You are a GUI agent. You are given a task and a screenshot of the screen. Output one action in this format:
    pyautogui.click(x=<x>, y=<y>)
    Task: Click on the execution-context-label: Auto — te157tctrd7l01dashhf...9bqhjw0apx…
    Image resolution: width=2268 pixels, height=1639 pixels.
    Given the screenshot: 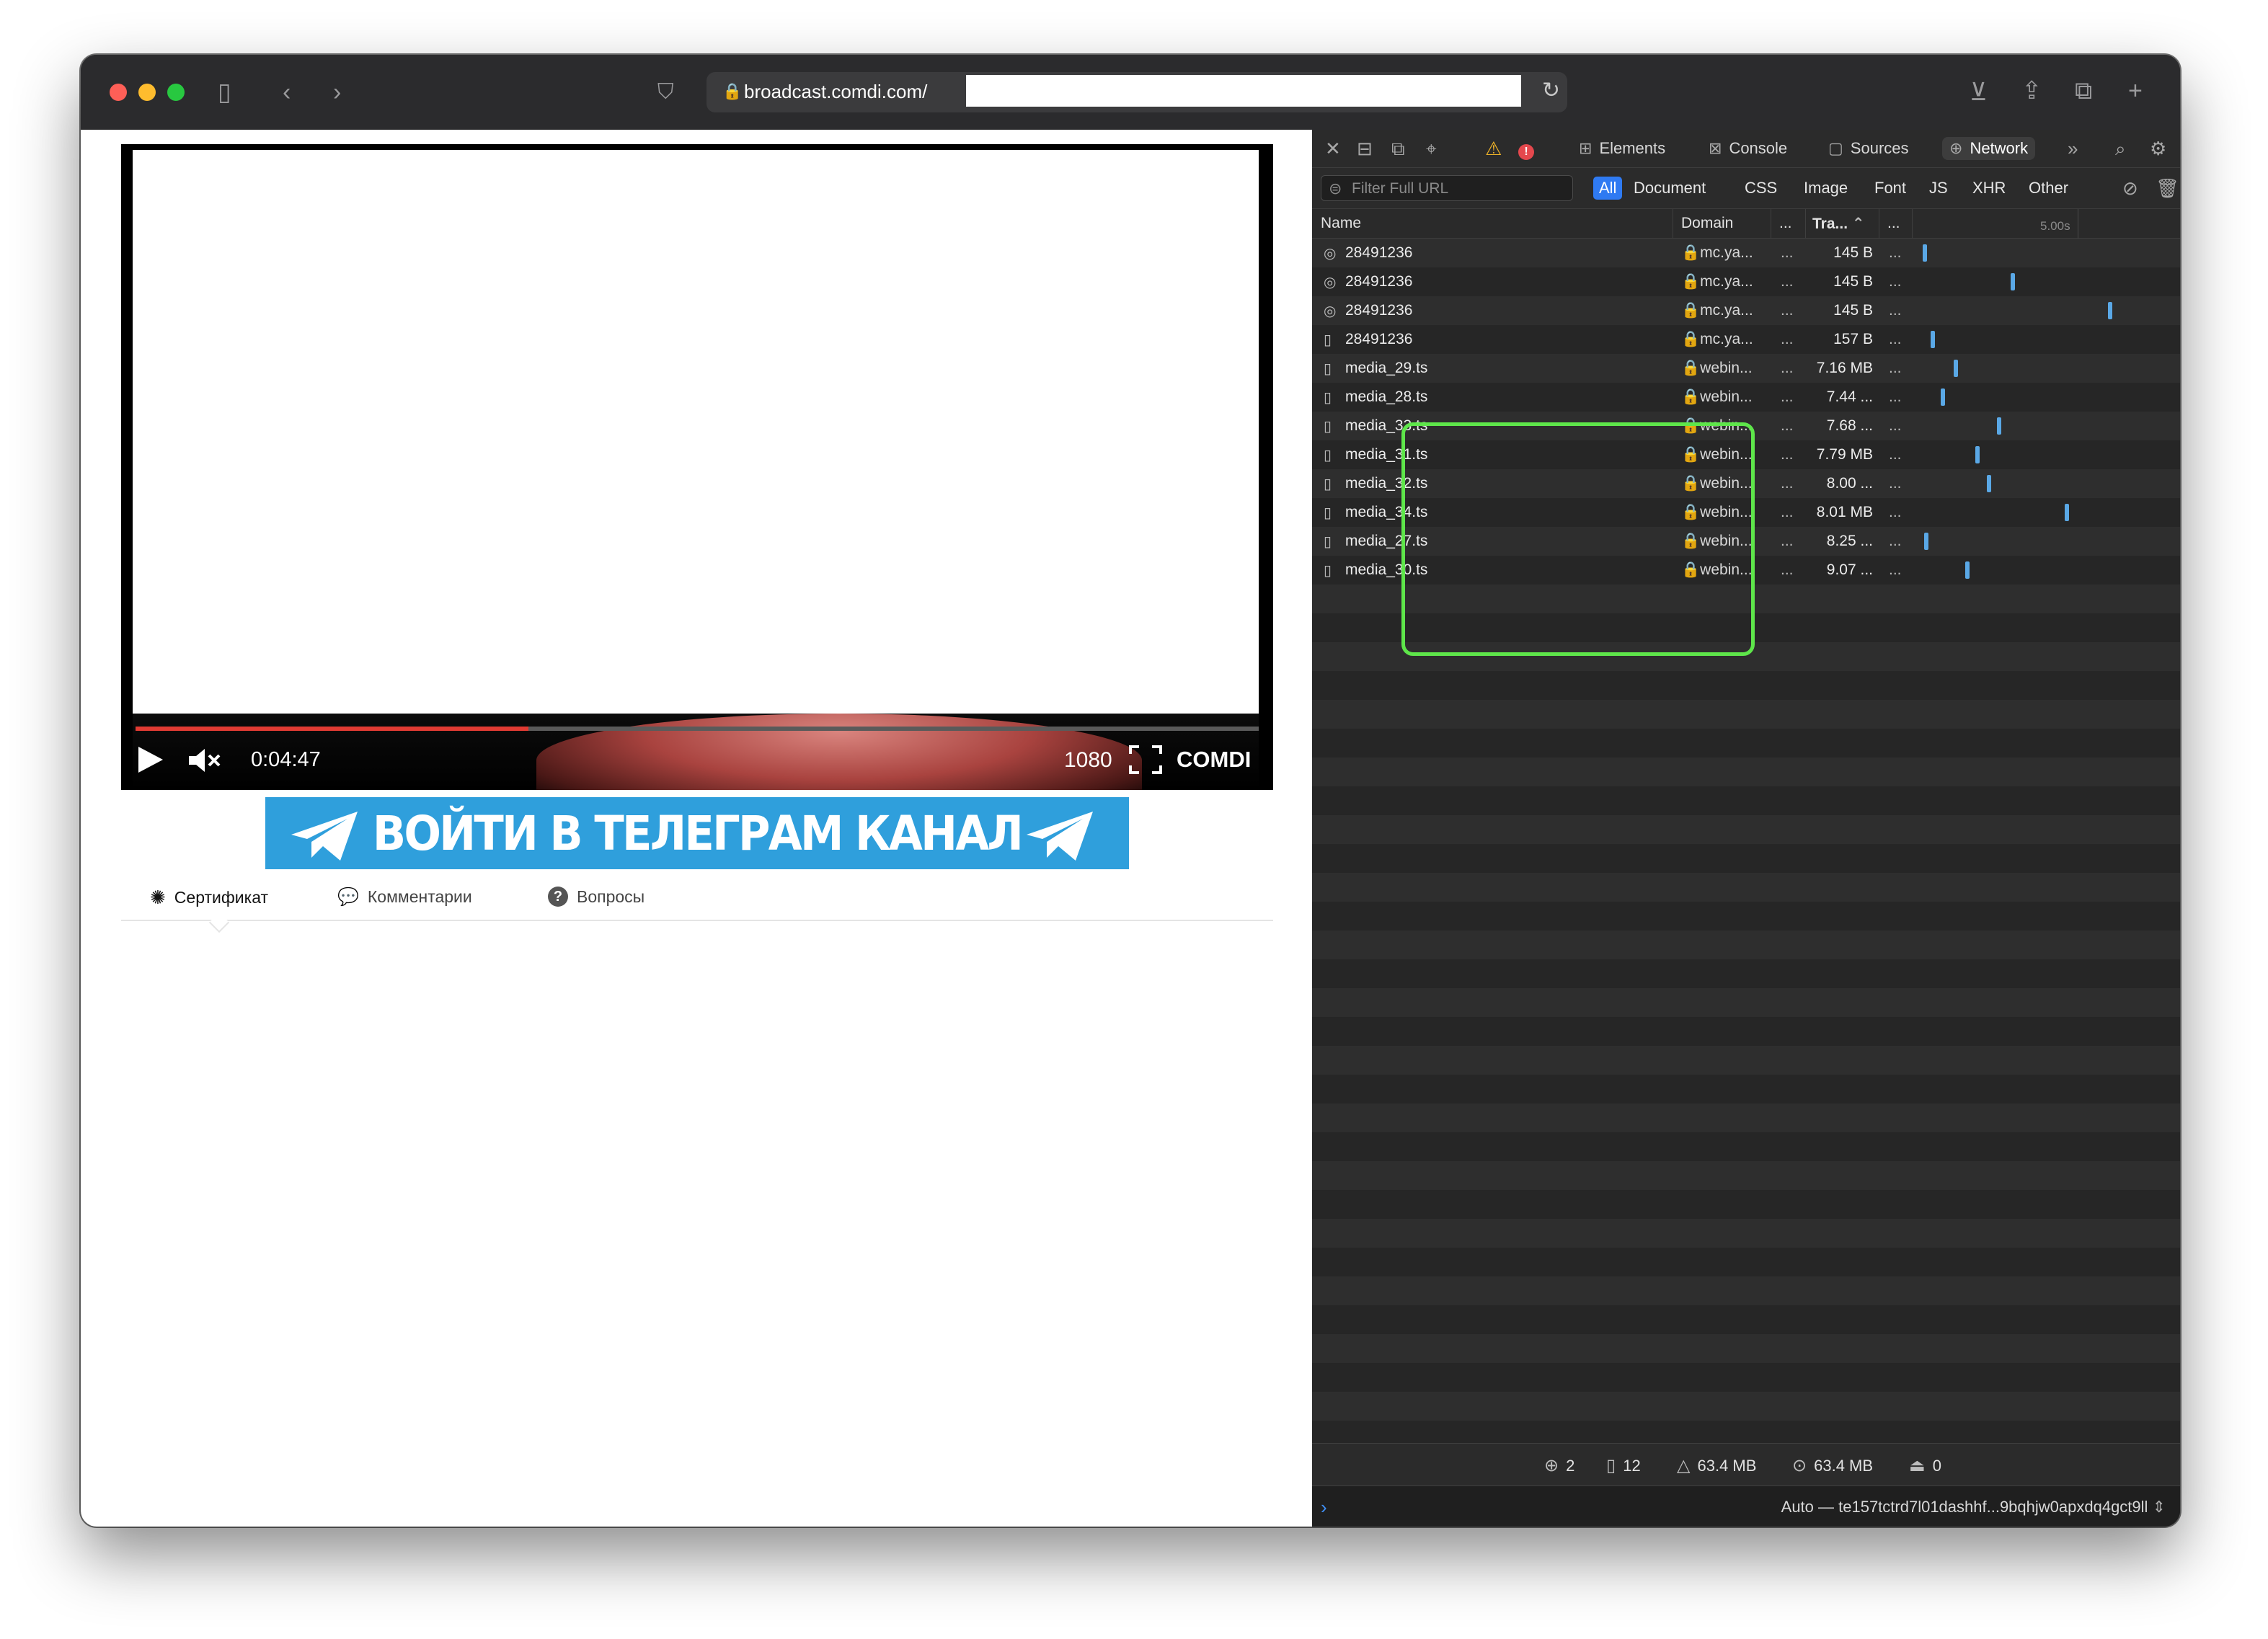 What is the action you would take?
    pyautogui.click(x=1964, y=1507)
    